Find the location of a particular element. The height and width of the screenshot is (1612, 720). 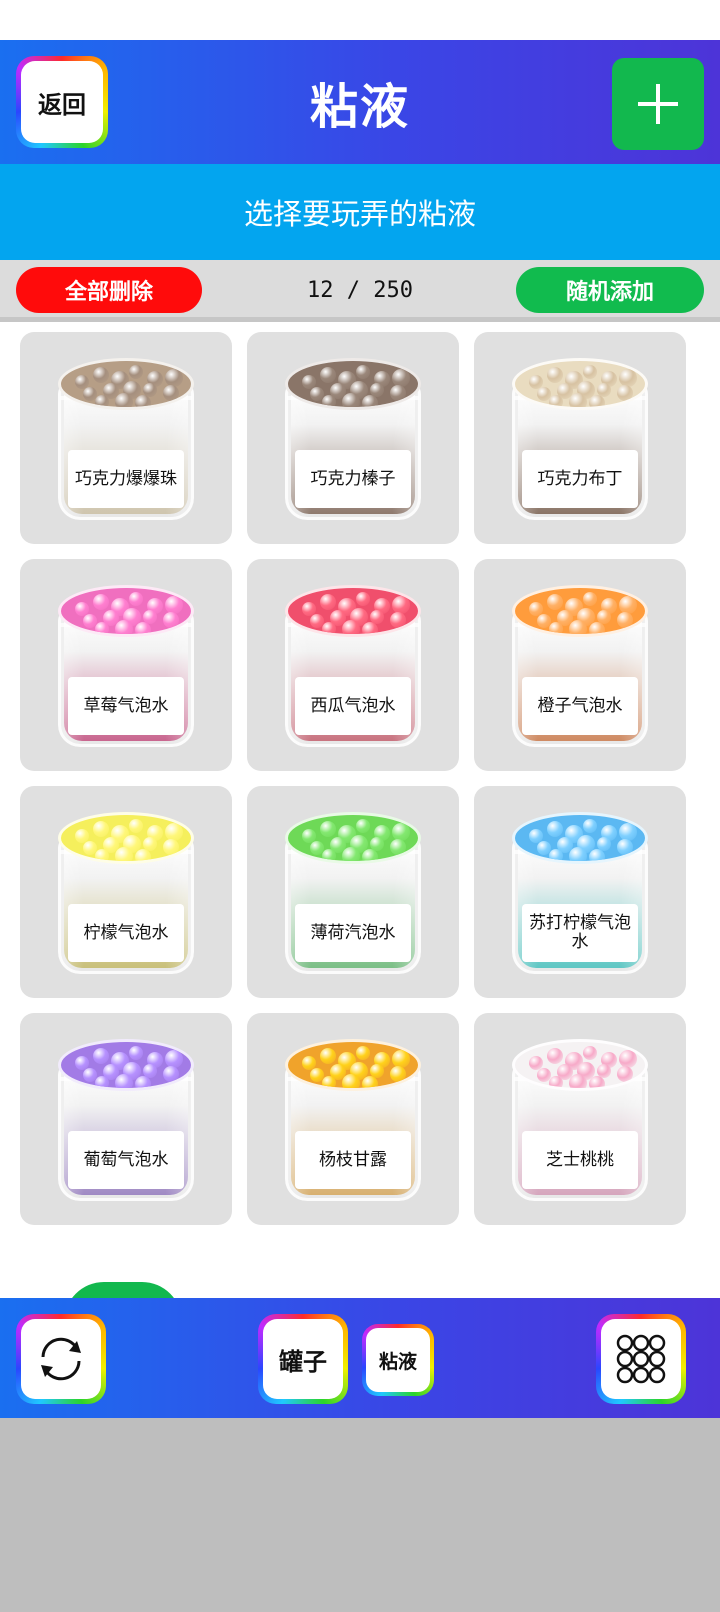

grid-menu-face is located at coordinates (641, 1359).